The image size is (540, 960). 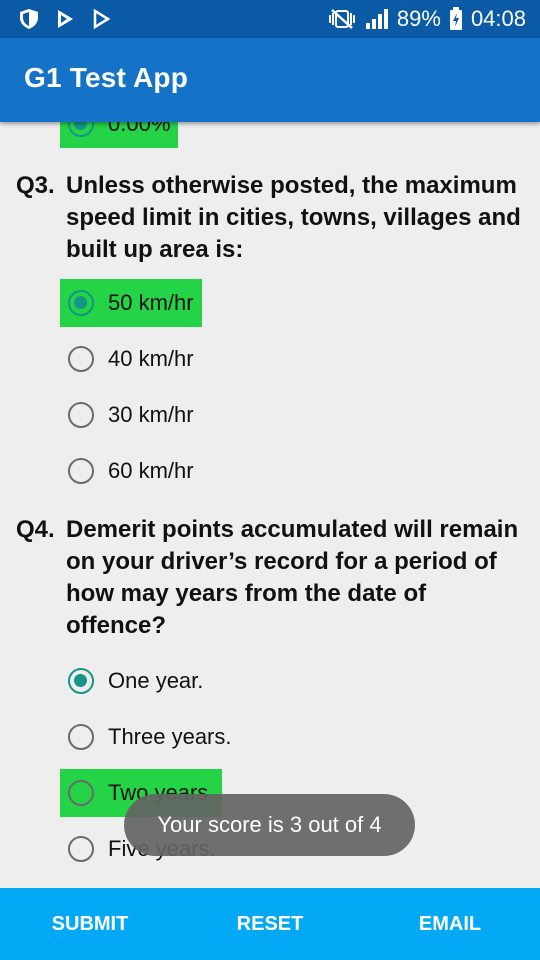 What do you see at coordinates (35, 185) in the screenshot?
I see `question-number: Q3.` at bounding box center [35, 185].